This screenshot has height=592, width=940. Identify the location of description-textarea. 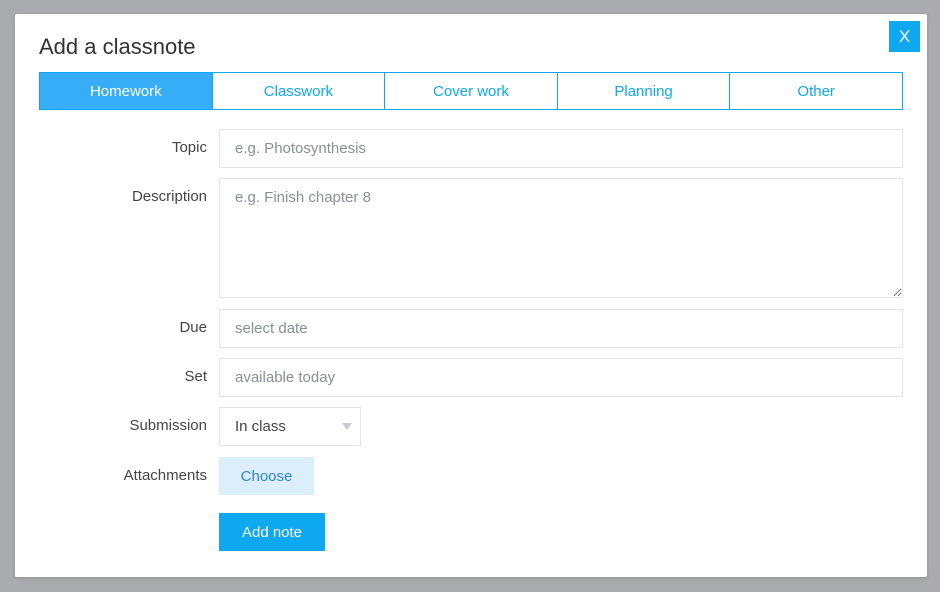
(561, 238).